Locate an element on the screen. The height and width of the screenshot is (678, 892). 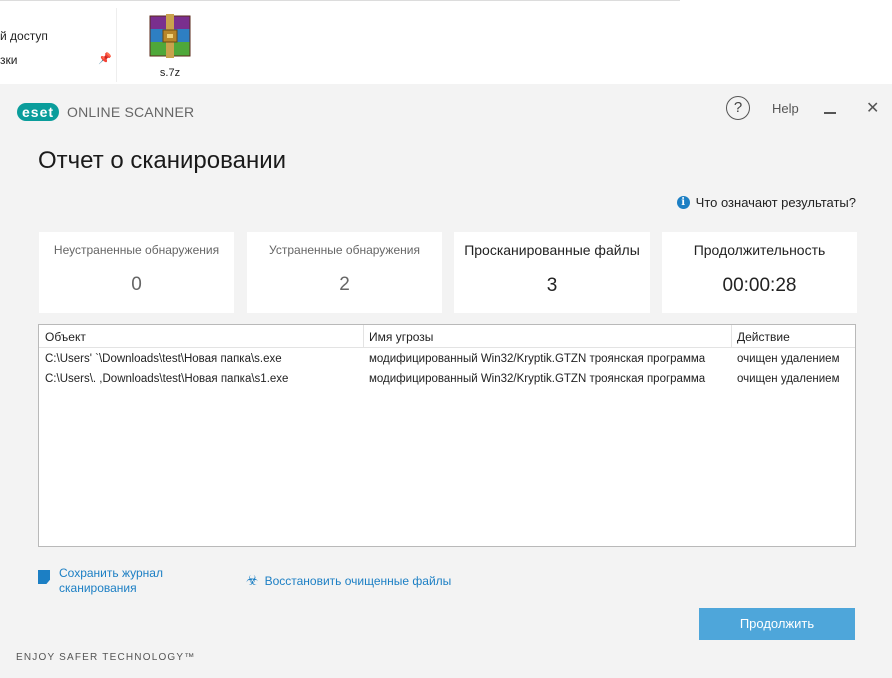
archive-file: s.7z is located at coordinates (170, 46).